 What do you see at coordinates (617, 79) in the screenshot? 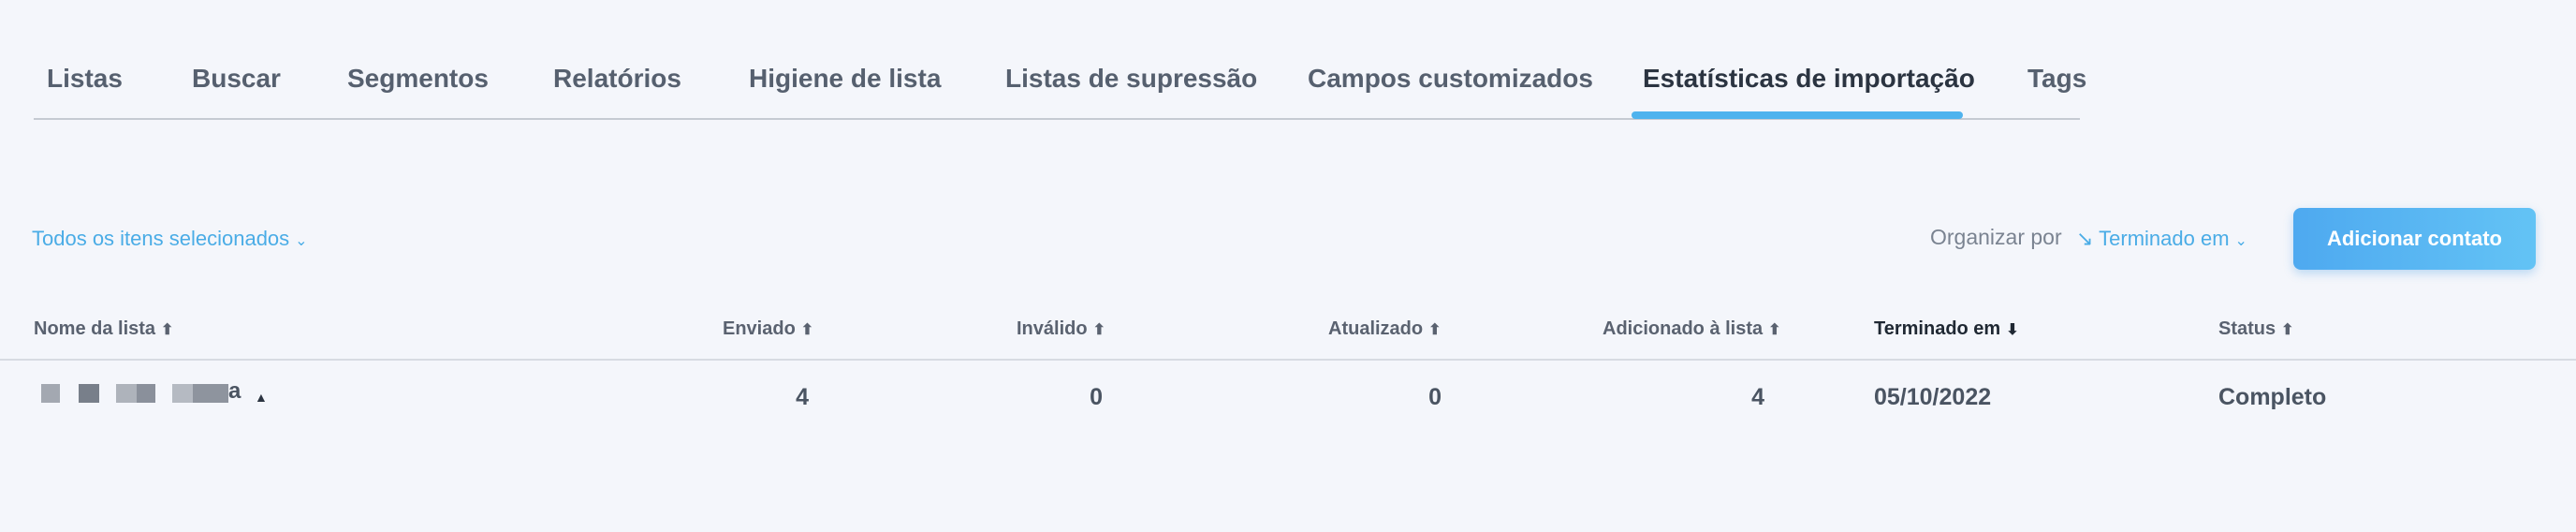
I see `tab-relatorios: Relatórios` at bounding box center [617, 79].